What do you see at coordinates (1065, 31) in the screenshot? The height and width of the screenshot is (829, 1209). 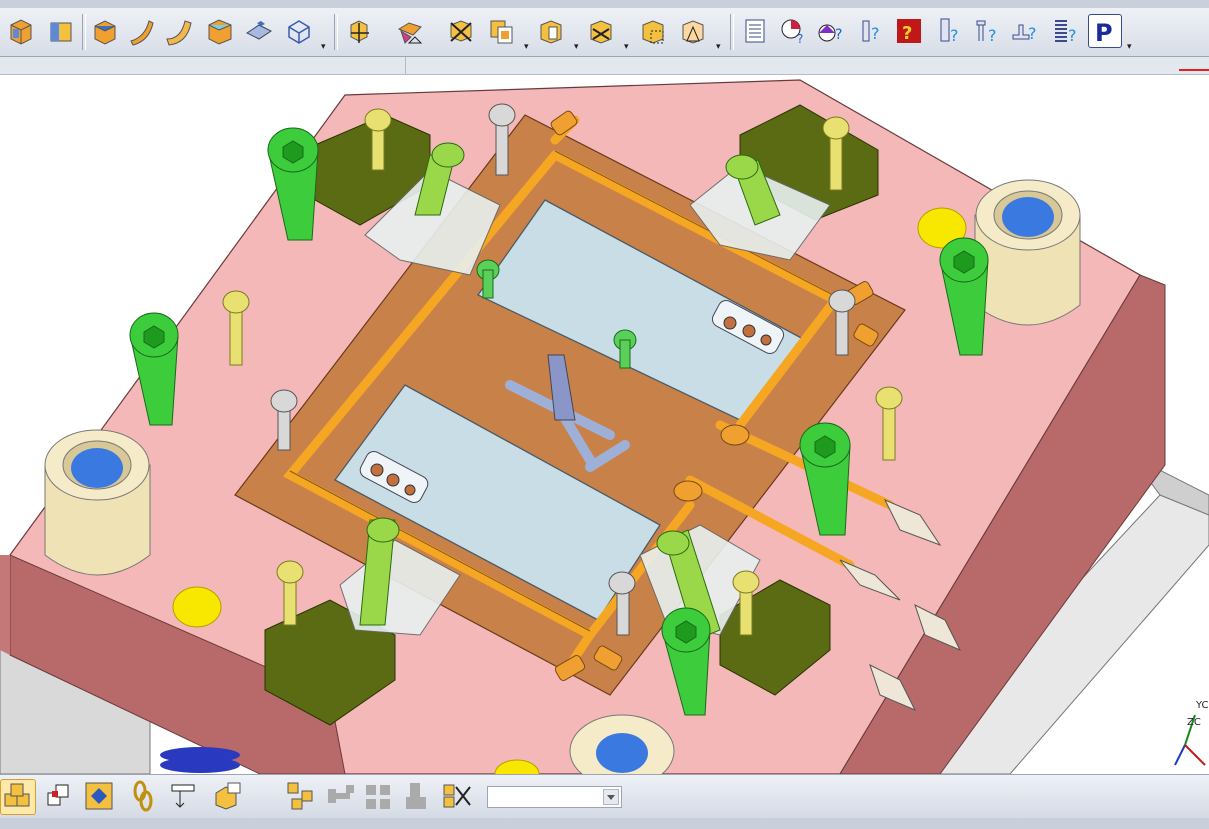 I see `spring-info-icon: ?` at bounding box center [1065, 31].